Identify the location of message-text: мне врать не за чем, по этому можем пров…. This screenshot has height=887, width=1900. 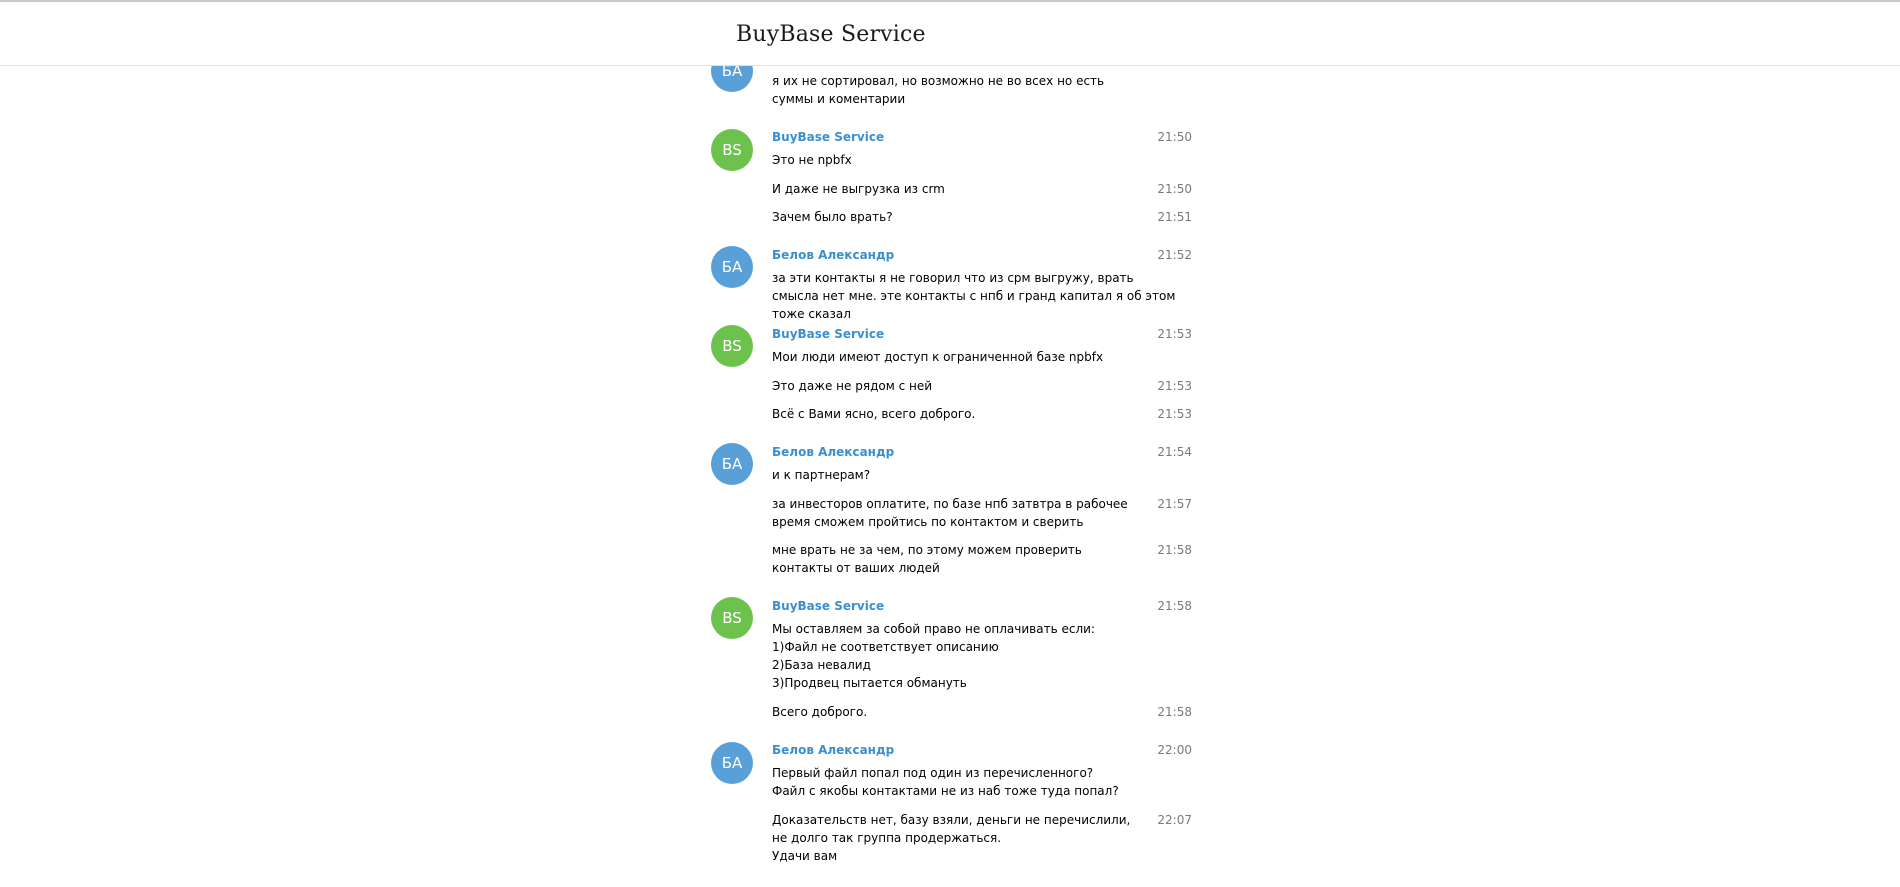
(927, 559).